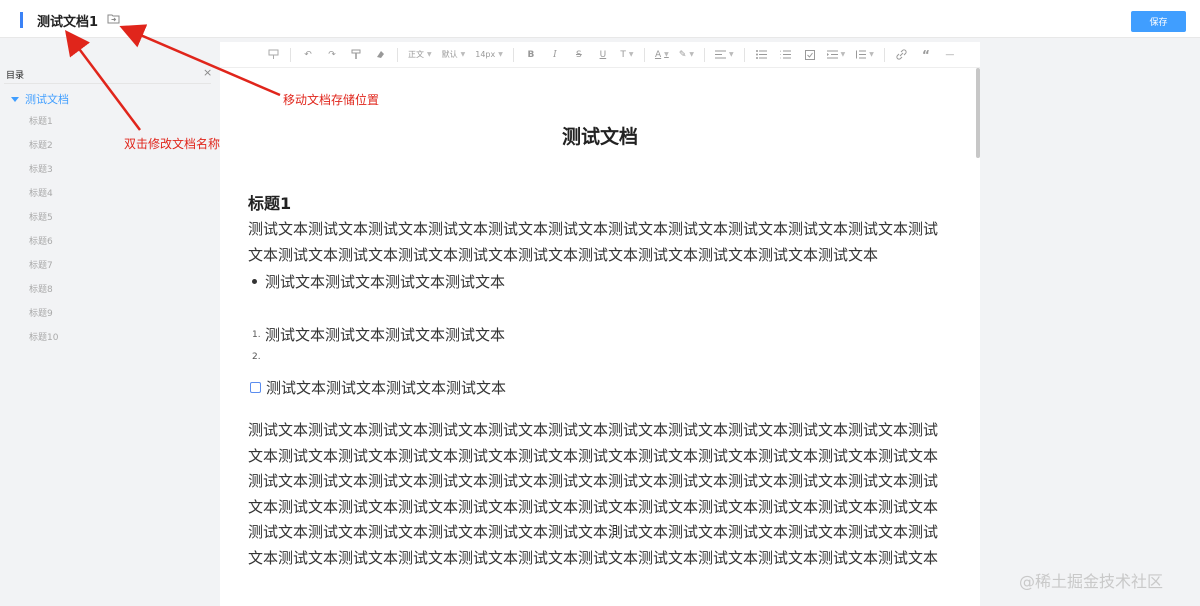 The height and width of the screenshot is (606, 1200). I want to click on redo-icon: ↷, so click(332, 55).